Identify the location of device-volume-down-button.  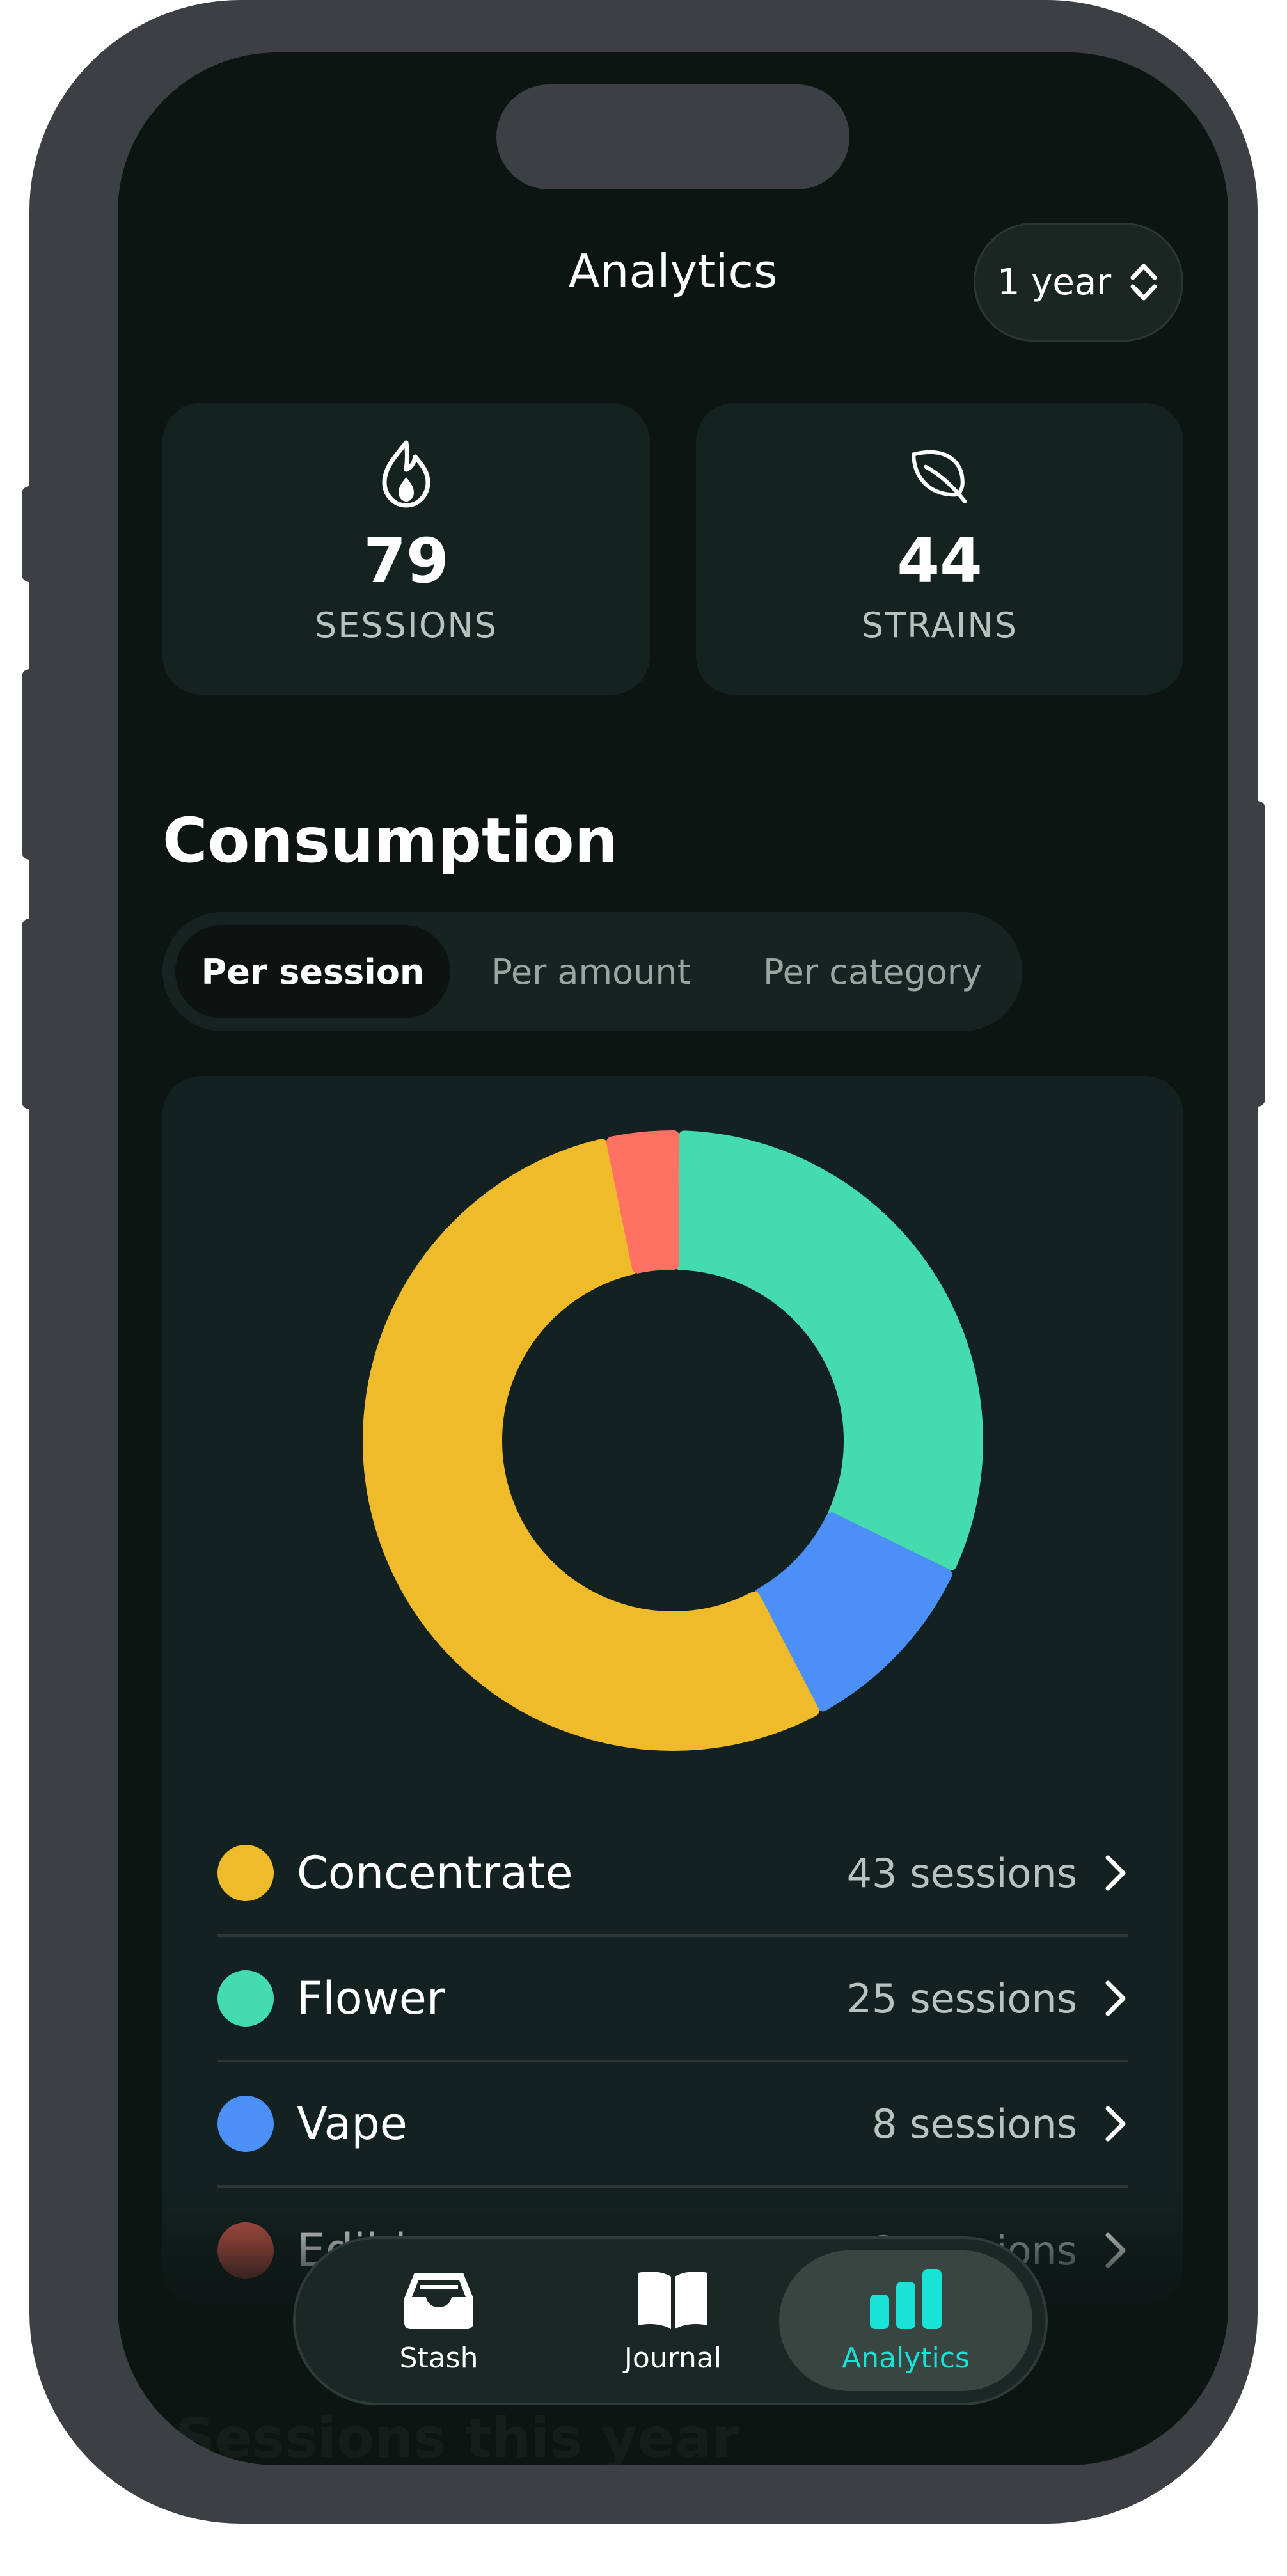
(29, 1014).